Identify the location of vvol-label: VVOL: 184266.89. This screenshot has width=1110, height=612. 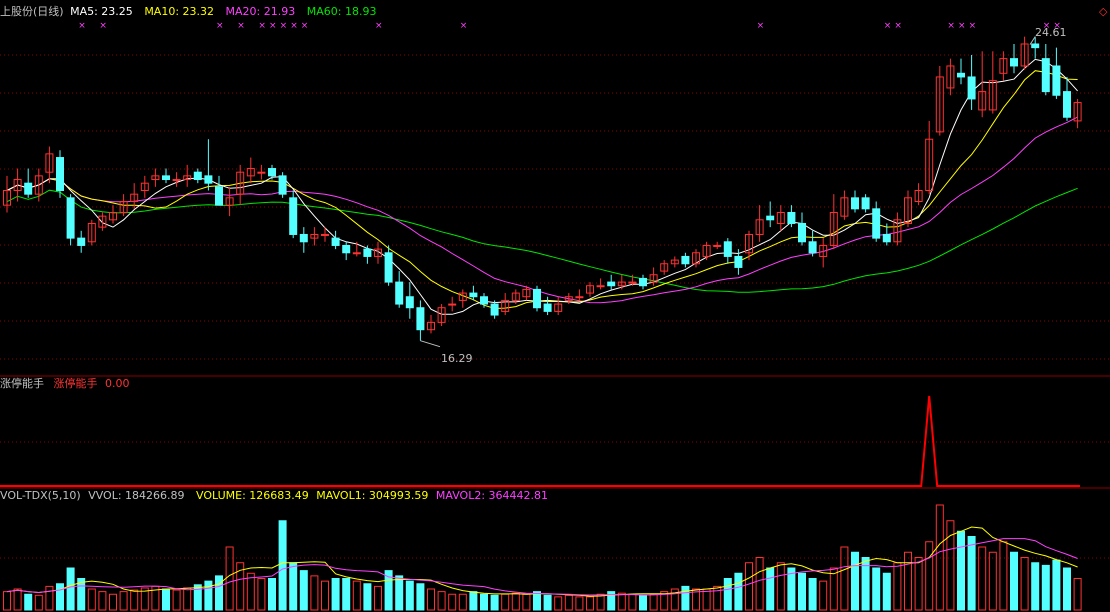
(136, 495).